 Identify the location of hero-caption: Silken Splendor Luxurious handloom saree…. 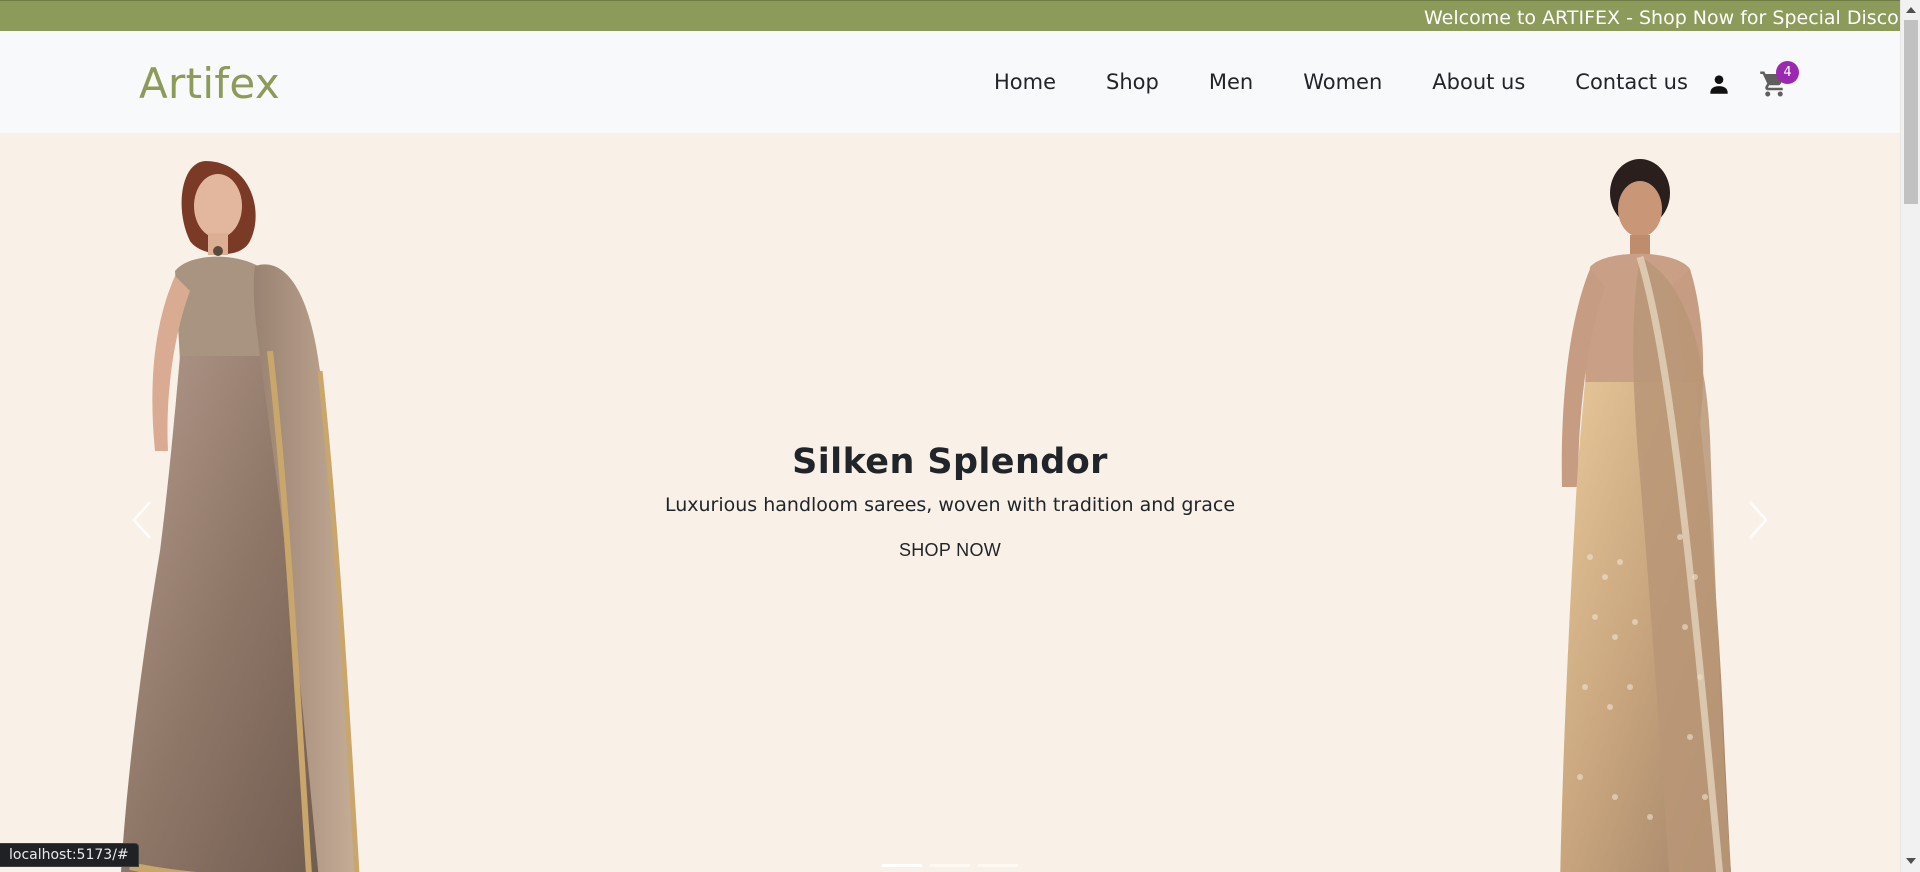
(950, 501).